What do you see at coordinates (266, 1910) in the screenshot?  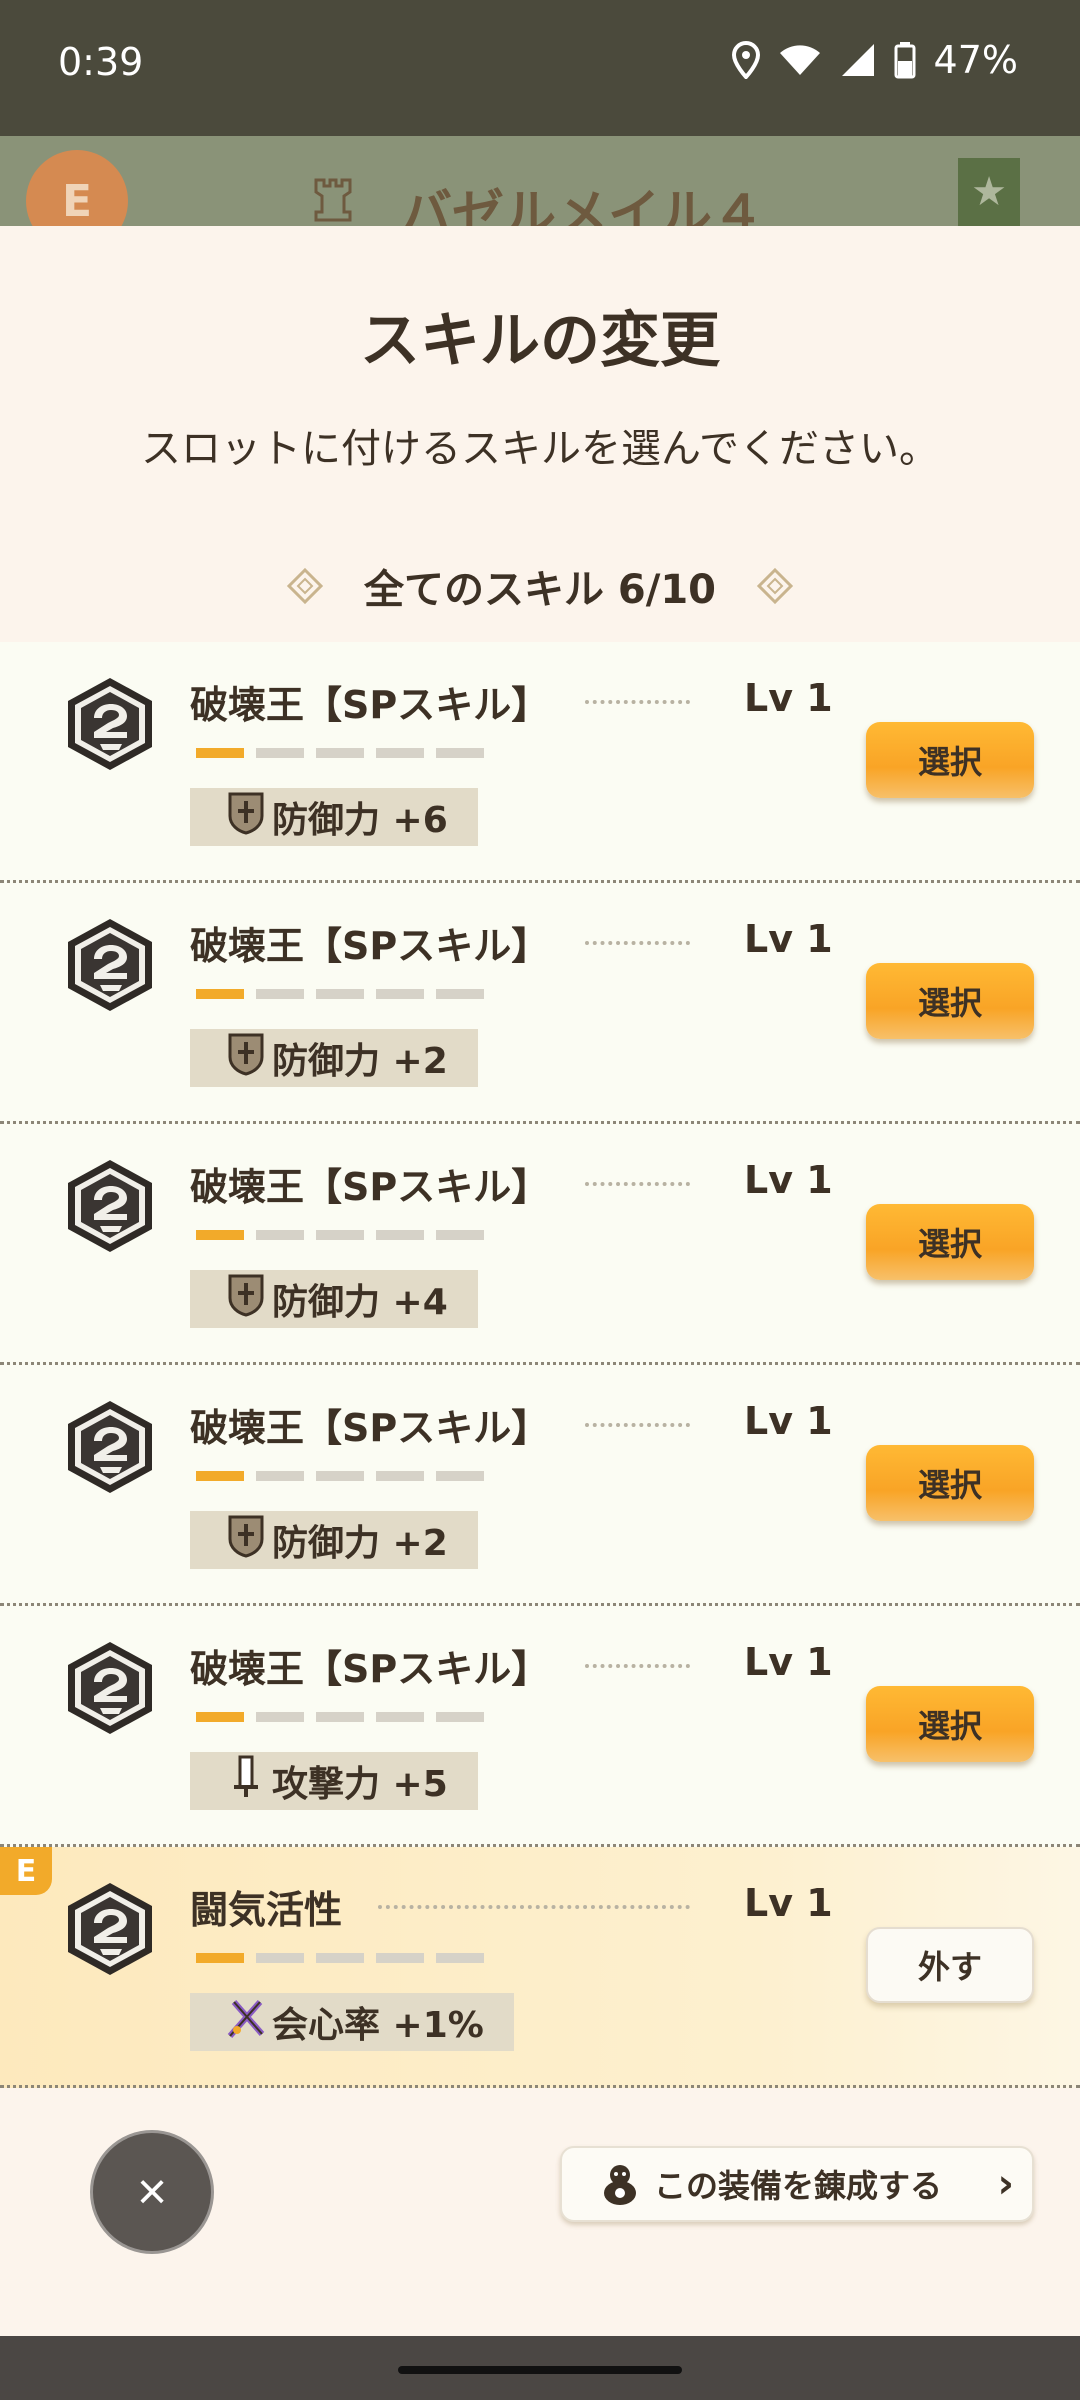 I see `skill-name: 闘気活性` at bounding box center [266, 1910].